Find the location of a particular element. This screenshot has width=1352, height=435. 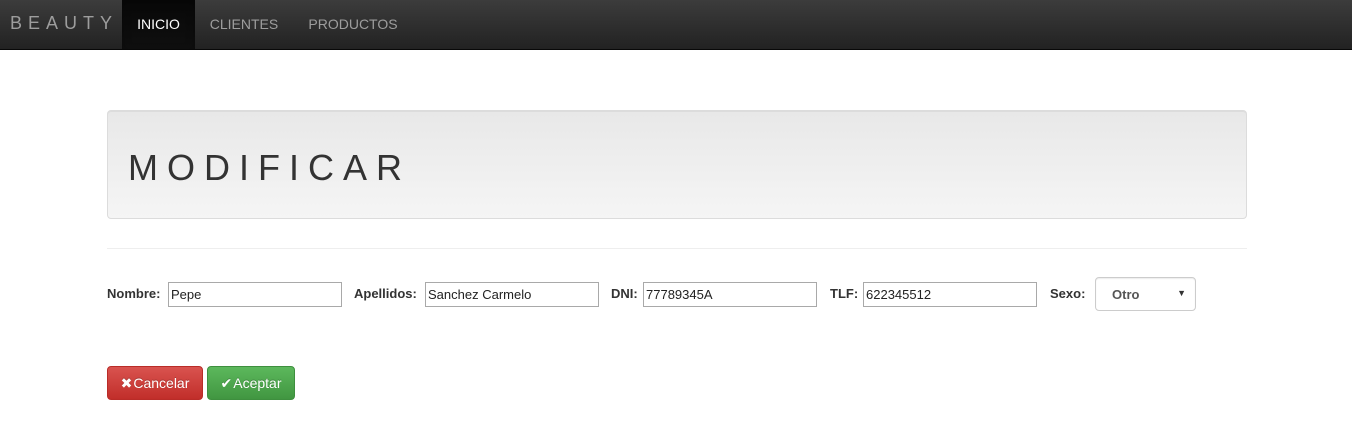

cancel-button: ✖Cancelar is located at coordinates (155, 383).